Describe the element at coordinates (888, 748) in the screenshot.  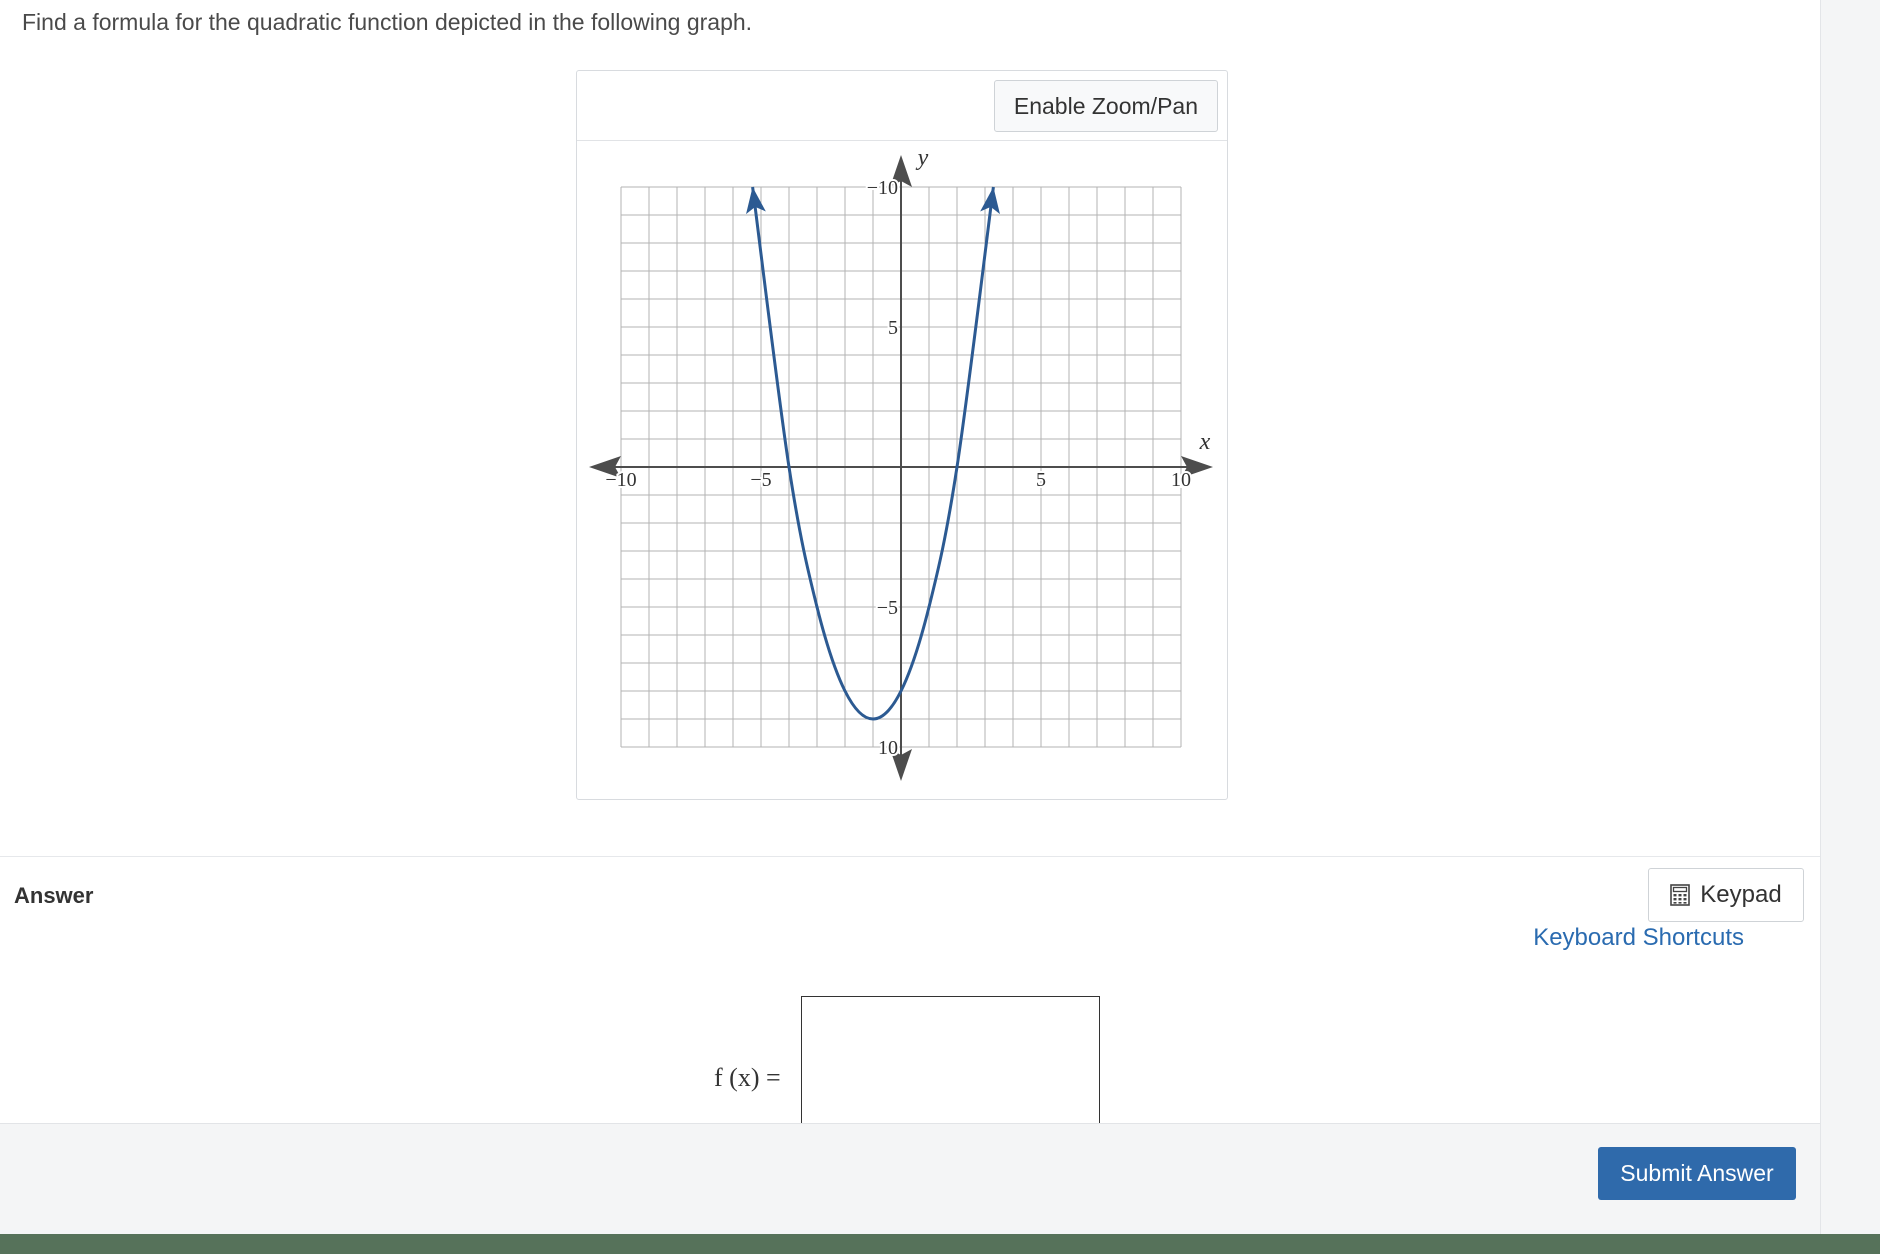
I see `y-tick-label: 10` at that location.